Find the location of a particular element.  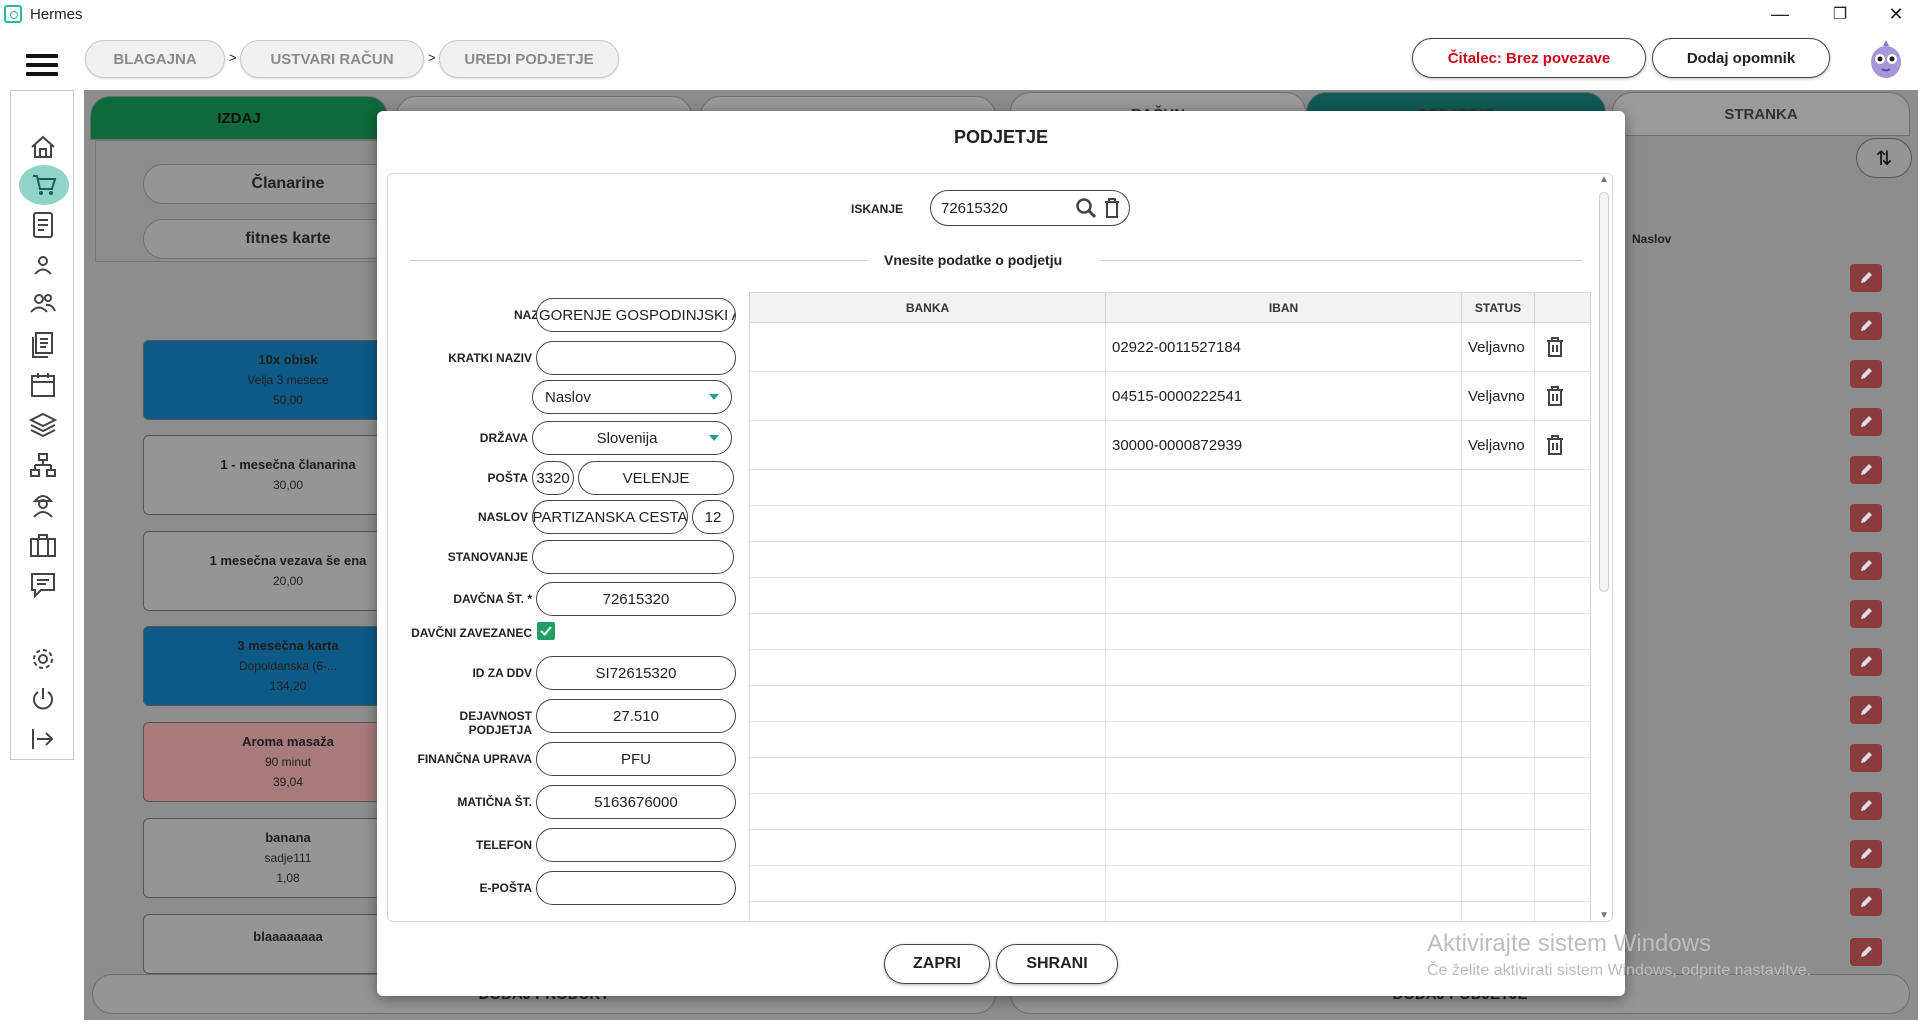

logout-icon is located at coordinates (43, 739).